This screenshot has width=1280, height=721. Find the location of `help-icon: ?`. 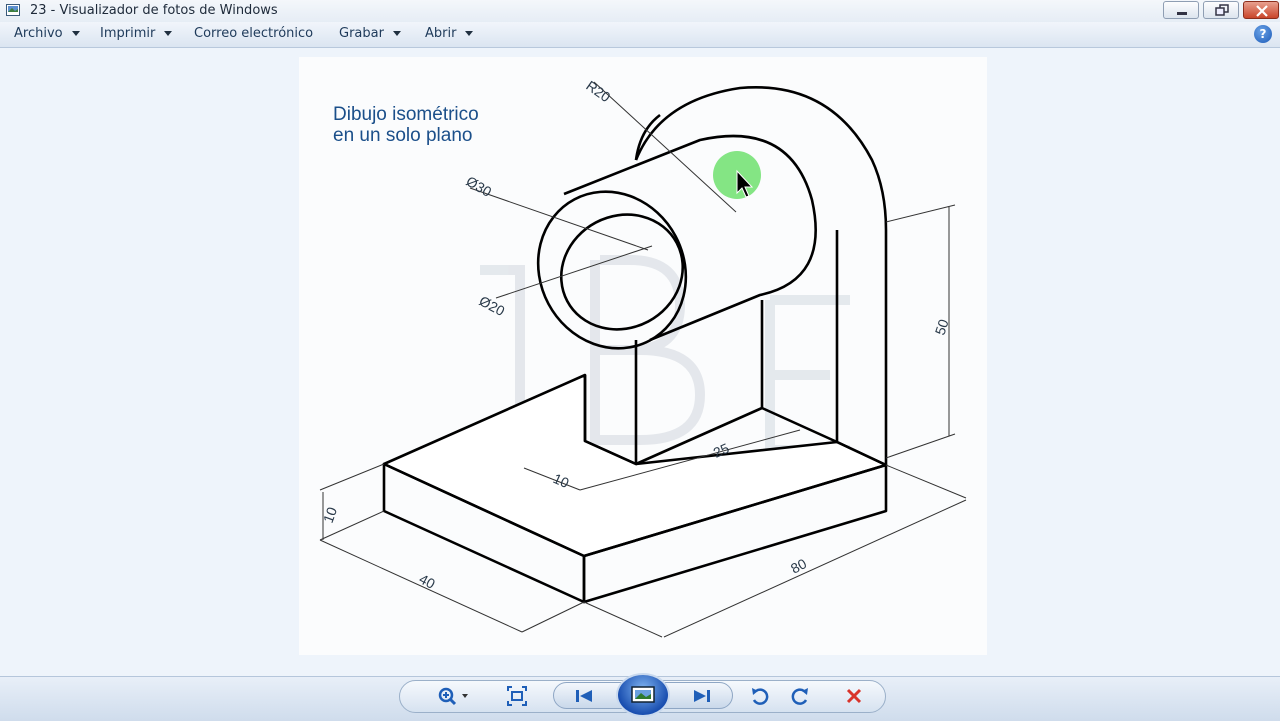

help-icon: ? is located at coordinates (1263, 34).